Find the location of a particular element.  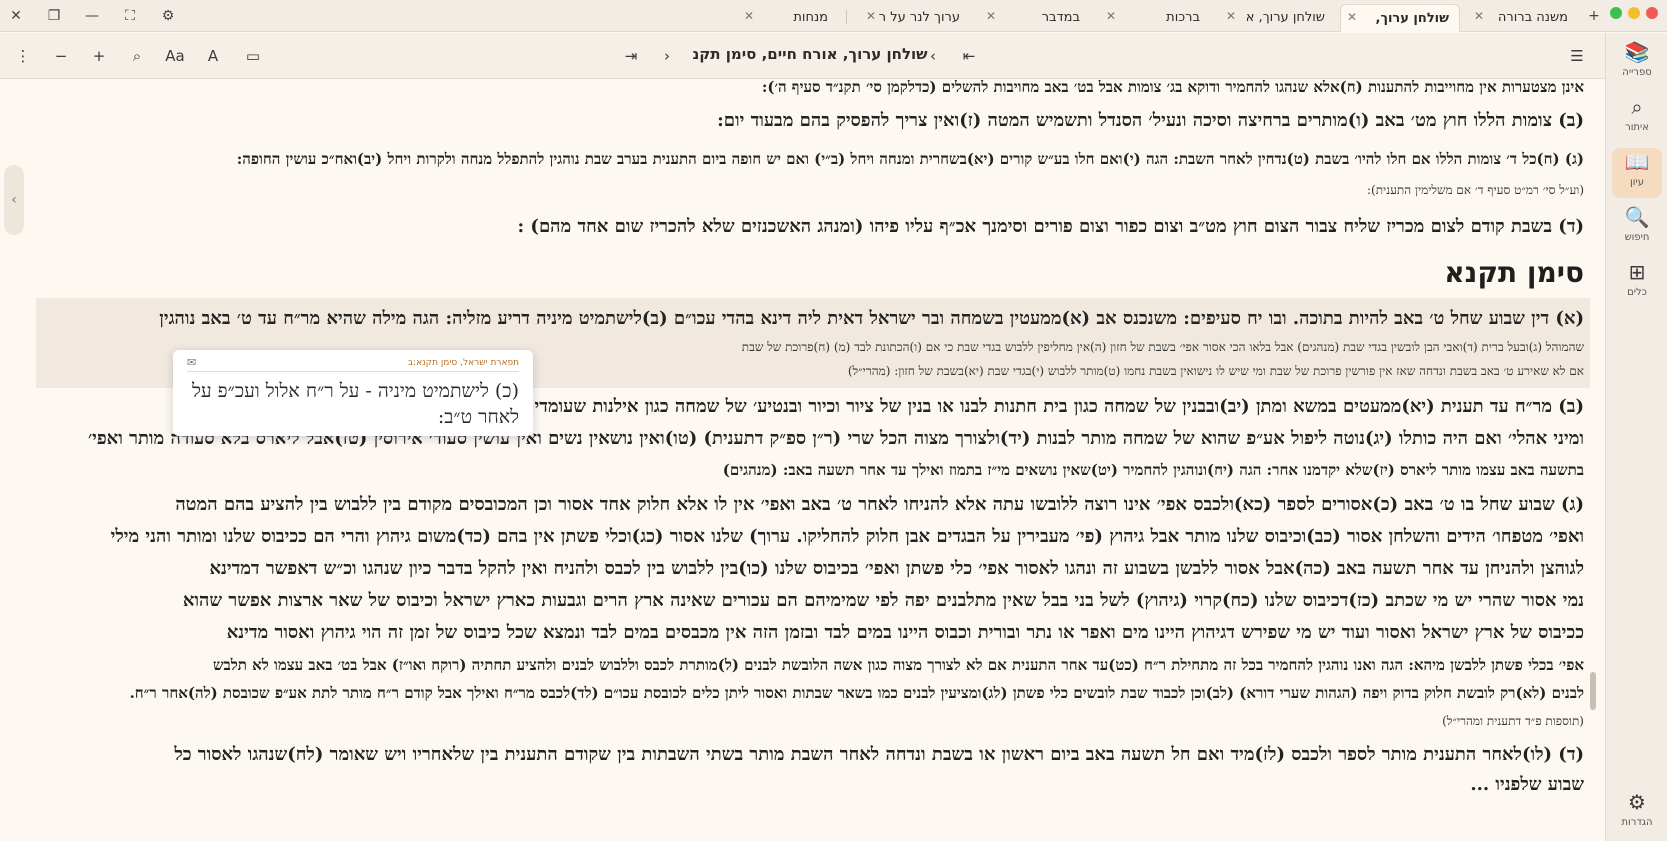

window-dot-red is located at coordinates (1652, 13).